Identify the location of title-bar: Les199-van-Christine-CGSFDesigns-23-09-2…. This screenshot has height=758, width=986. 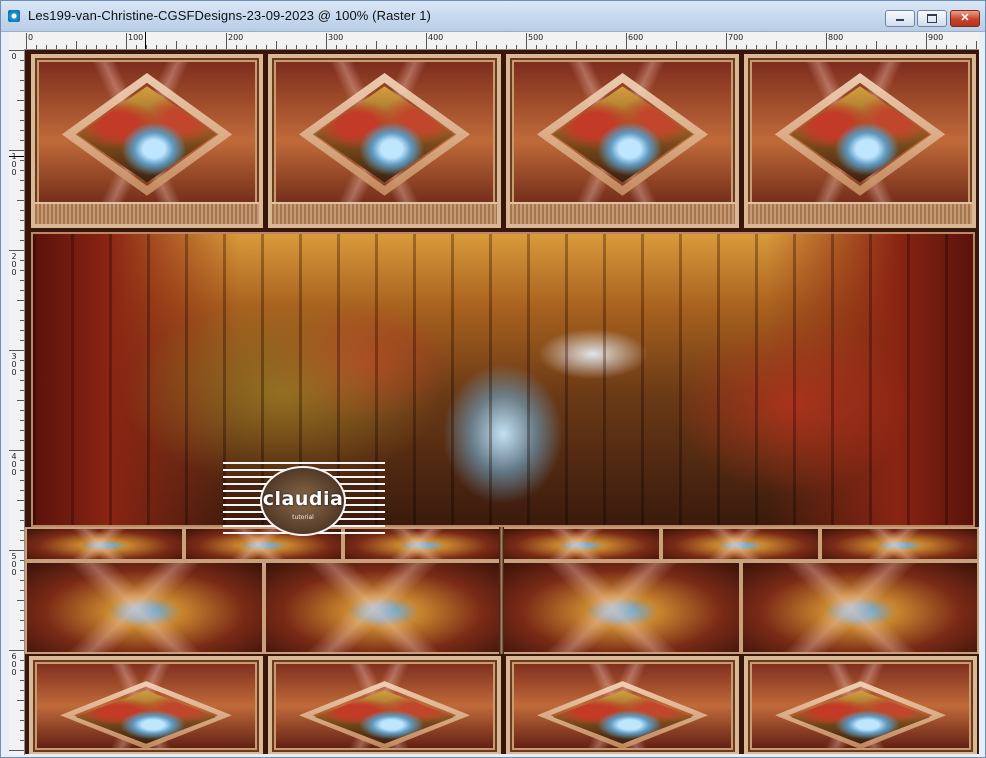
(493, 16).